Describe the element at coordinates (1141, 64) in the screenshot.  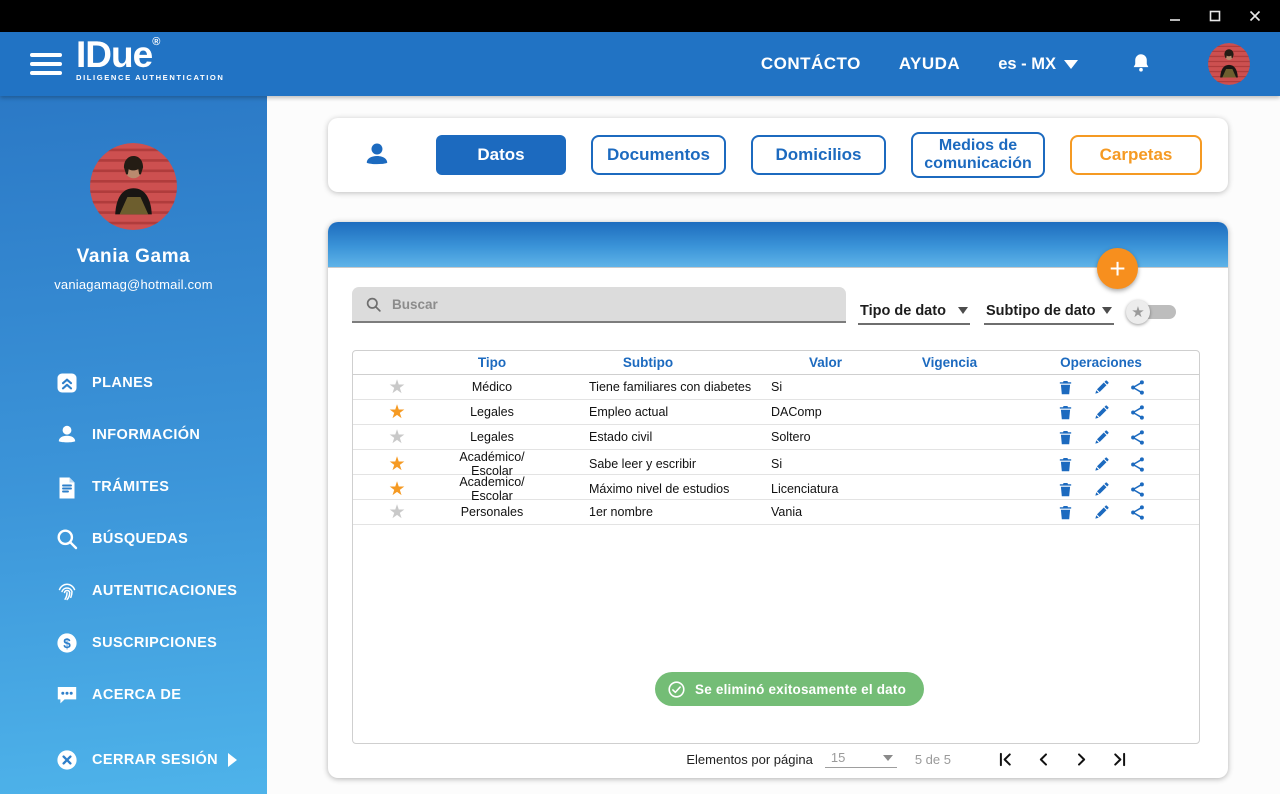
I see `bell-icon` at that location.